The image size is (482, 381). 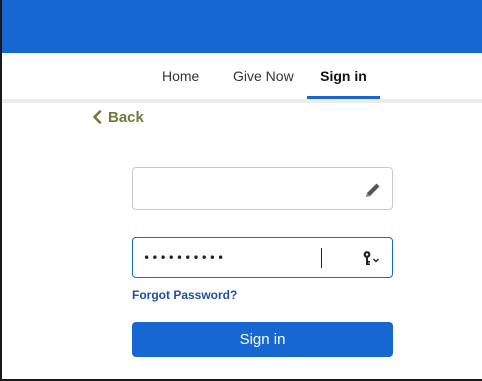 I want to click on header-bar, so click(x=242, y=26).